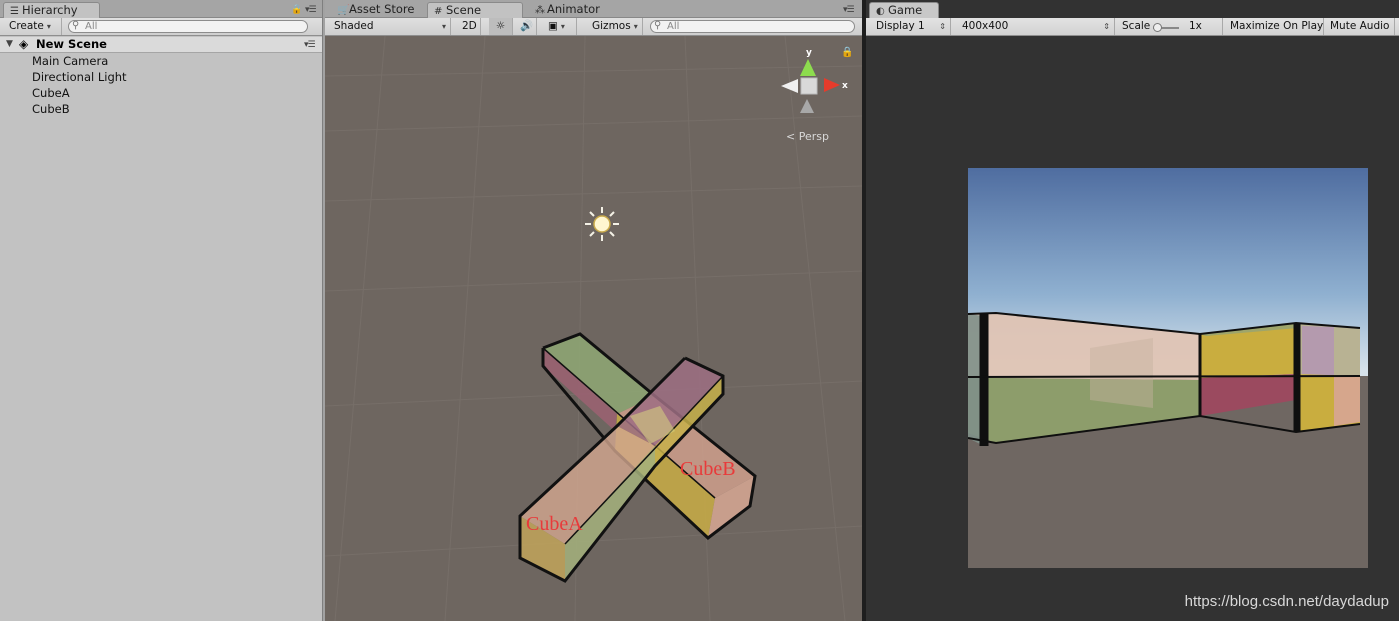 The image size is (1399, 621). What do you see at coordinates (847, 52) in the screenshot?
I see `gizmo-lock-icon: 🔒` at bounding box center [847, 52].